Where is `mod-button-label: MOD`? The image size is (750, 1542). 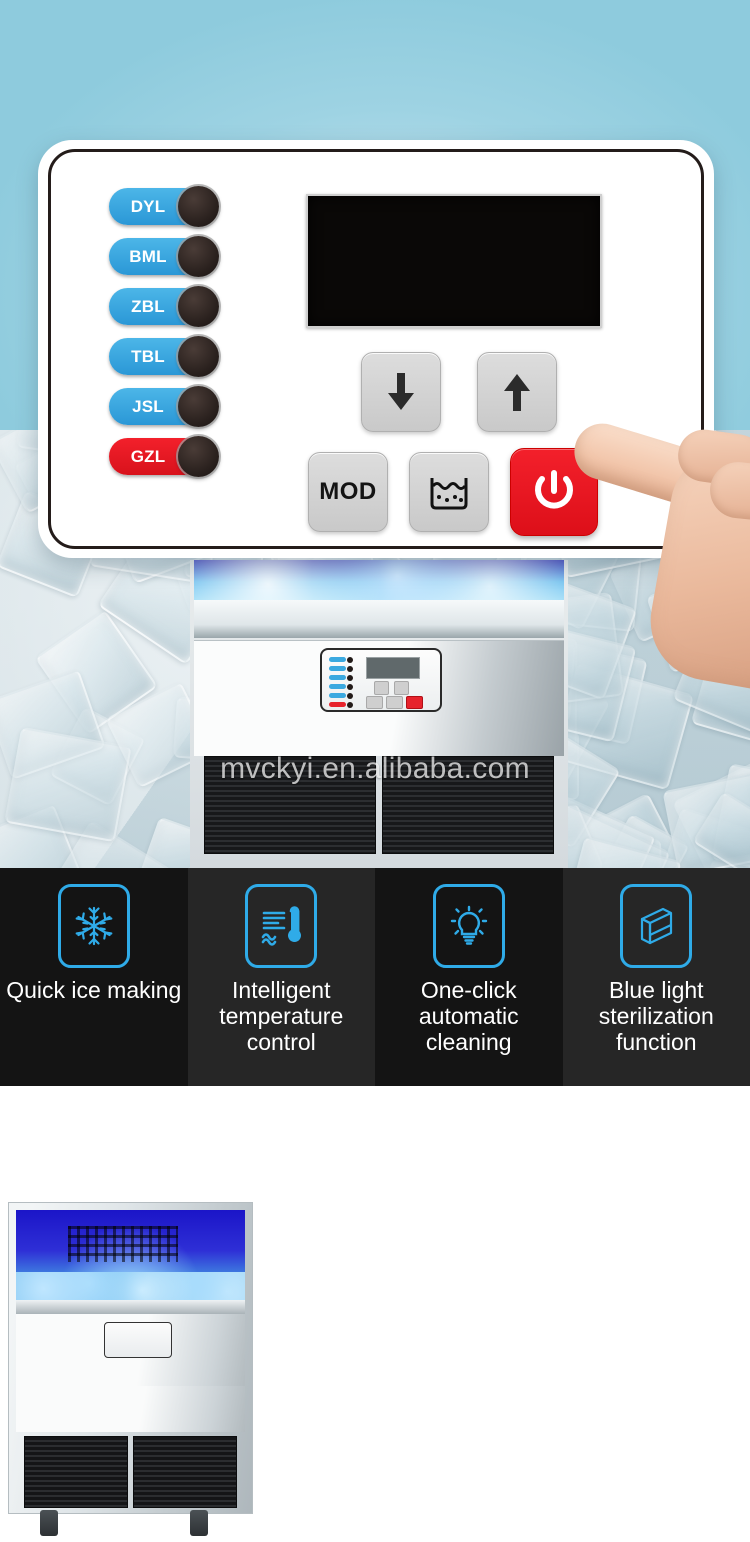
mod-button-label: MOD is located at coordinates (348, 491).